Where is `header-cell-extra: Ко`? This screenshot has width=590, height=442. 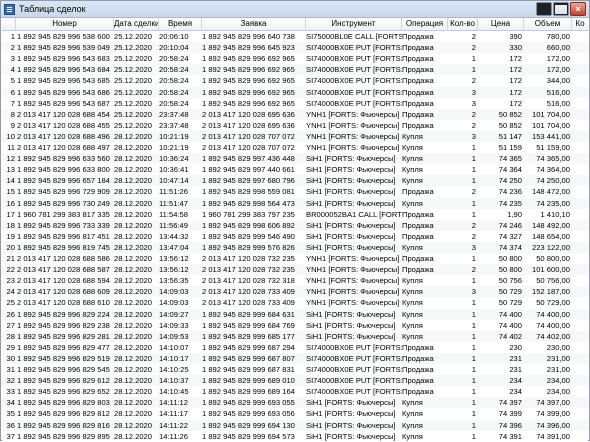
header-cell-extra: Ко is located at coordinates (580, 24).